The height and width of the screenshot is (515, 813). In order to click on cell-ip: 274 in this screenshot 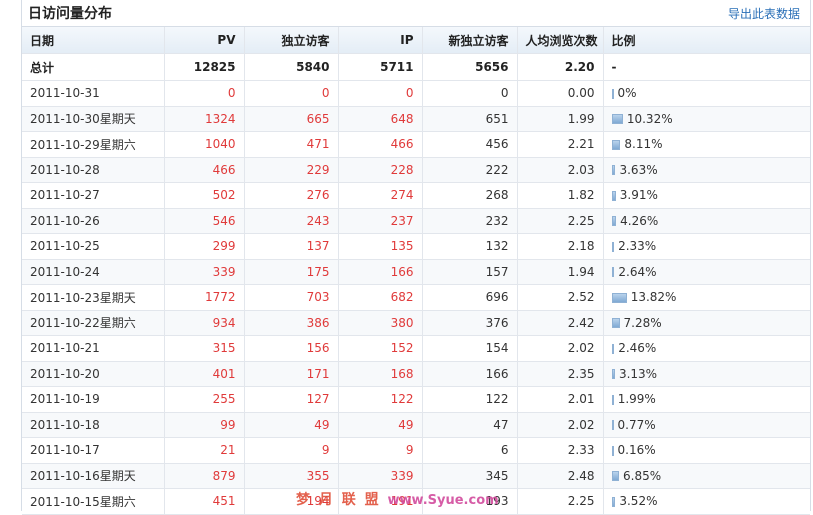, I will do `click(380, 195)`.